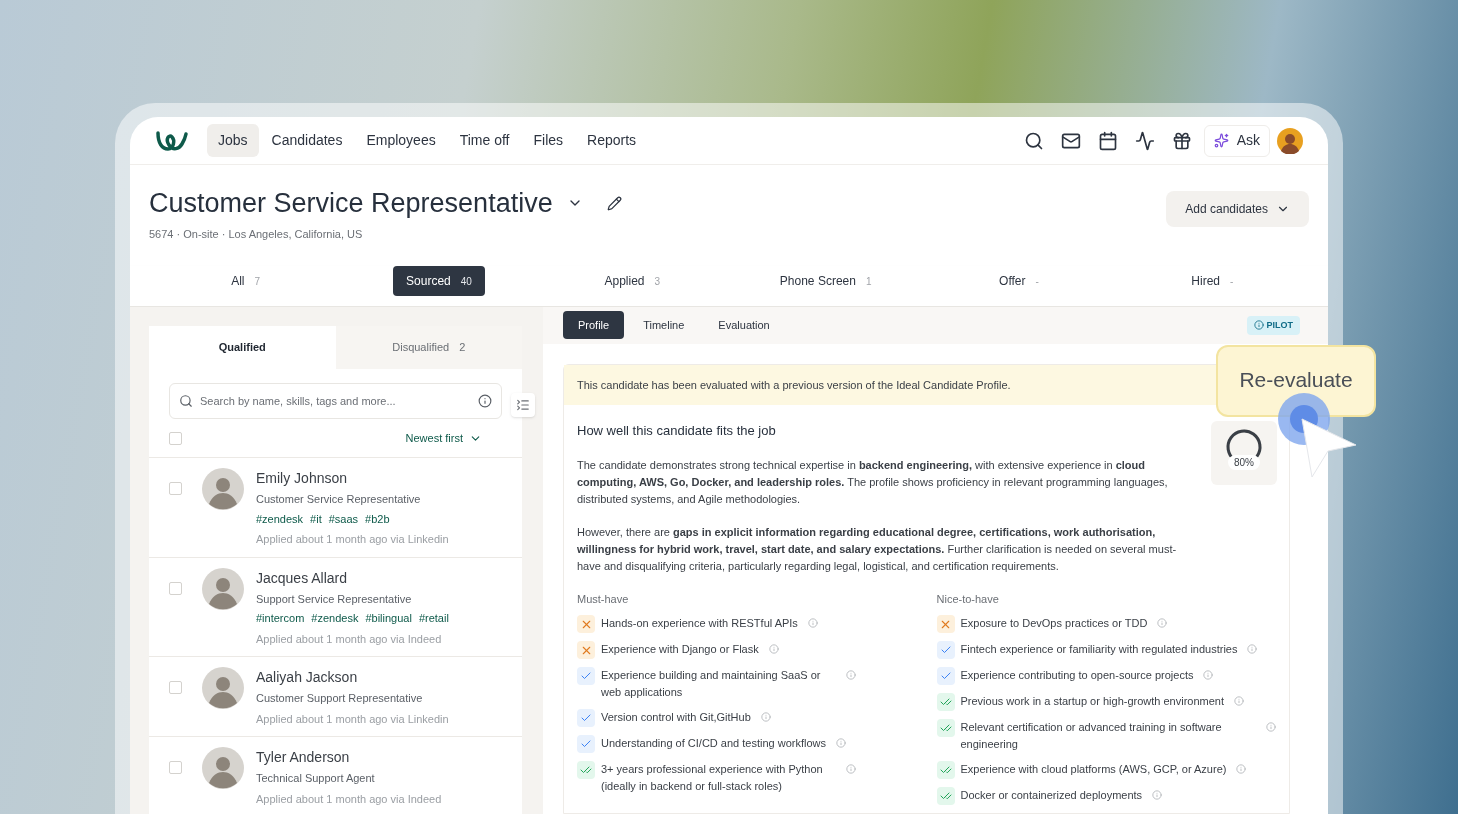 The width and height of the screenshot is (1458, 814). I want to click on criteria-text: Experience contributing to open-source projects, so click(1077, 675).